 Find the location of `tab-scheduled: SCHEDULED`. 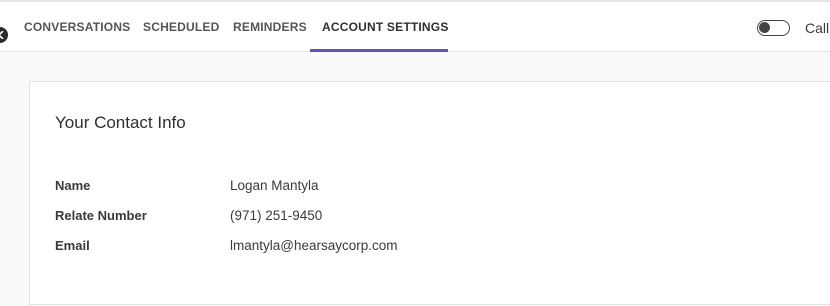

tab-scheduled: SCHEDULED is located at coordinates (181, 27).